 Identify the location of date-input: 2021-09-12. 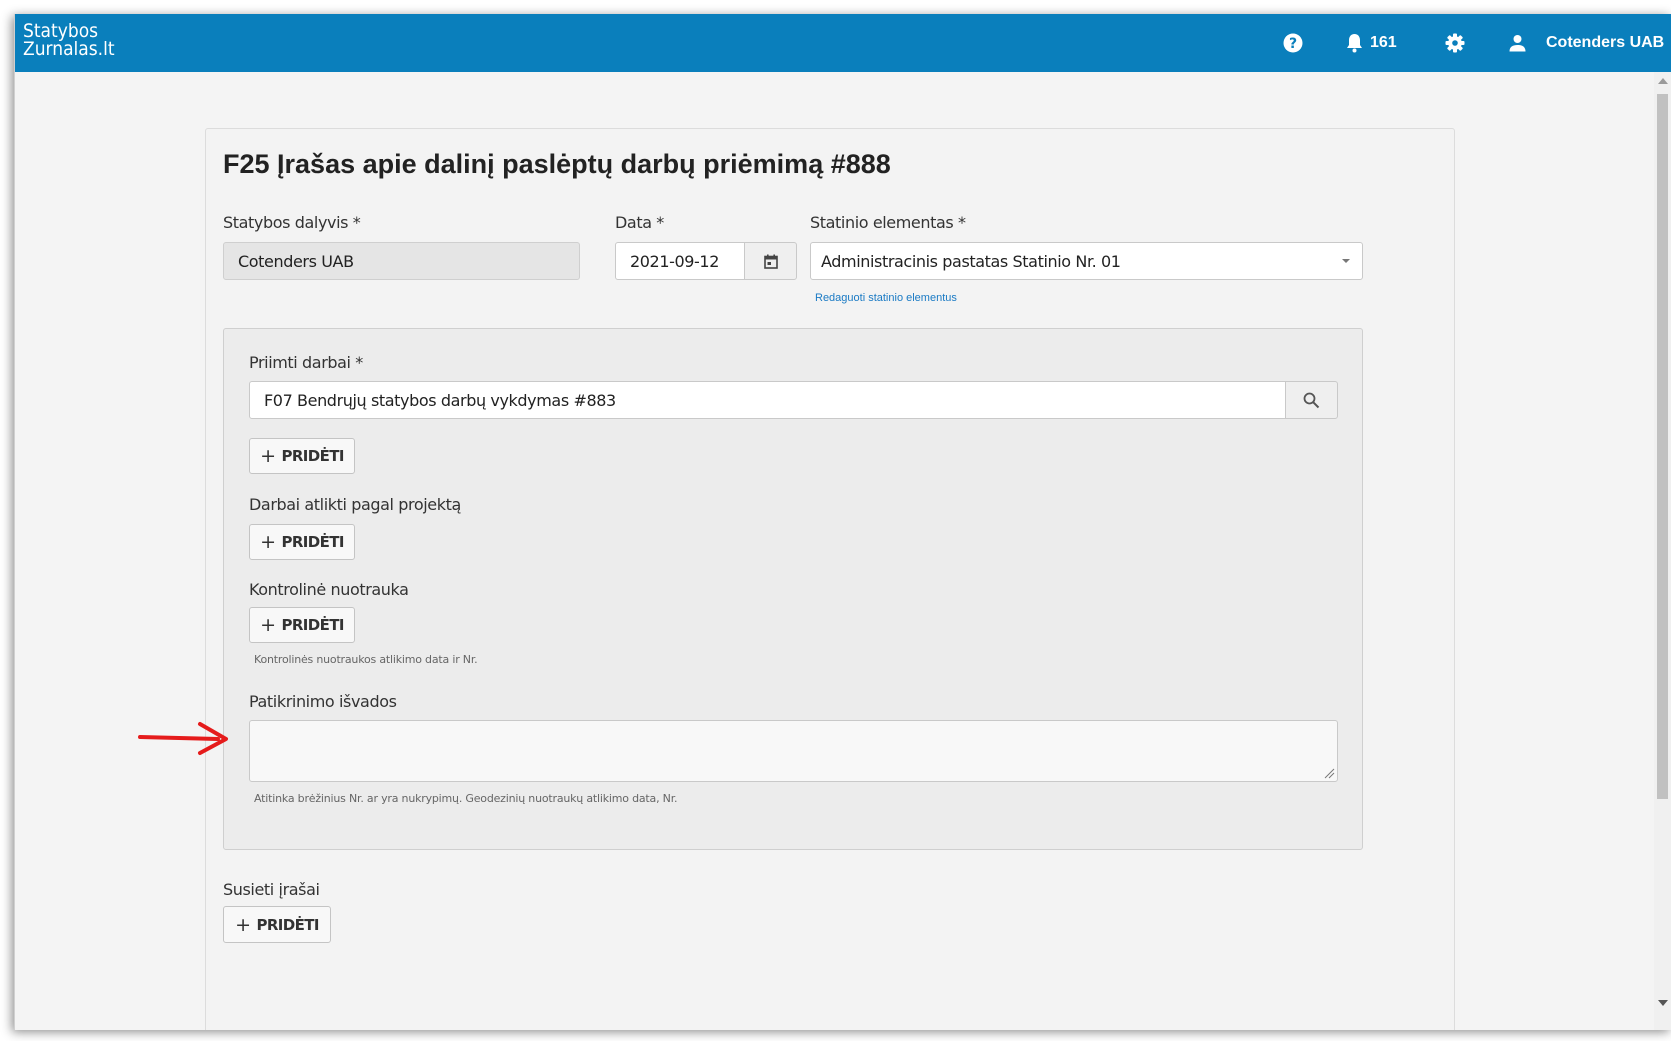
(680, 261).